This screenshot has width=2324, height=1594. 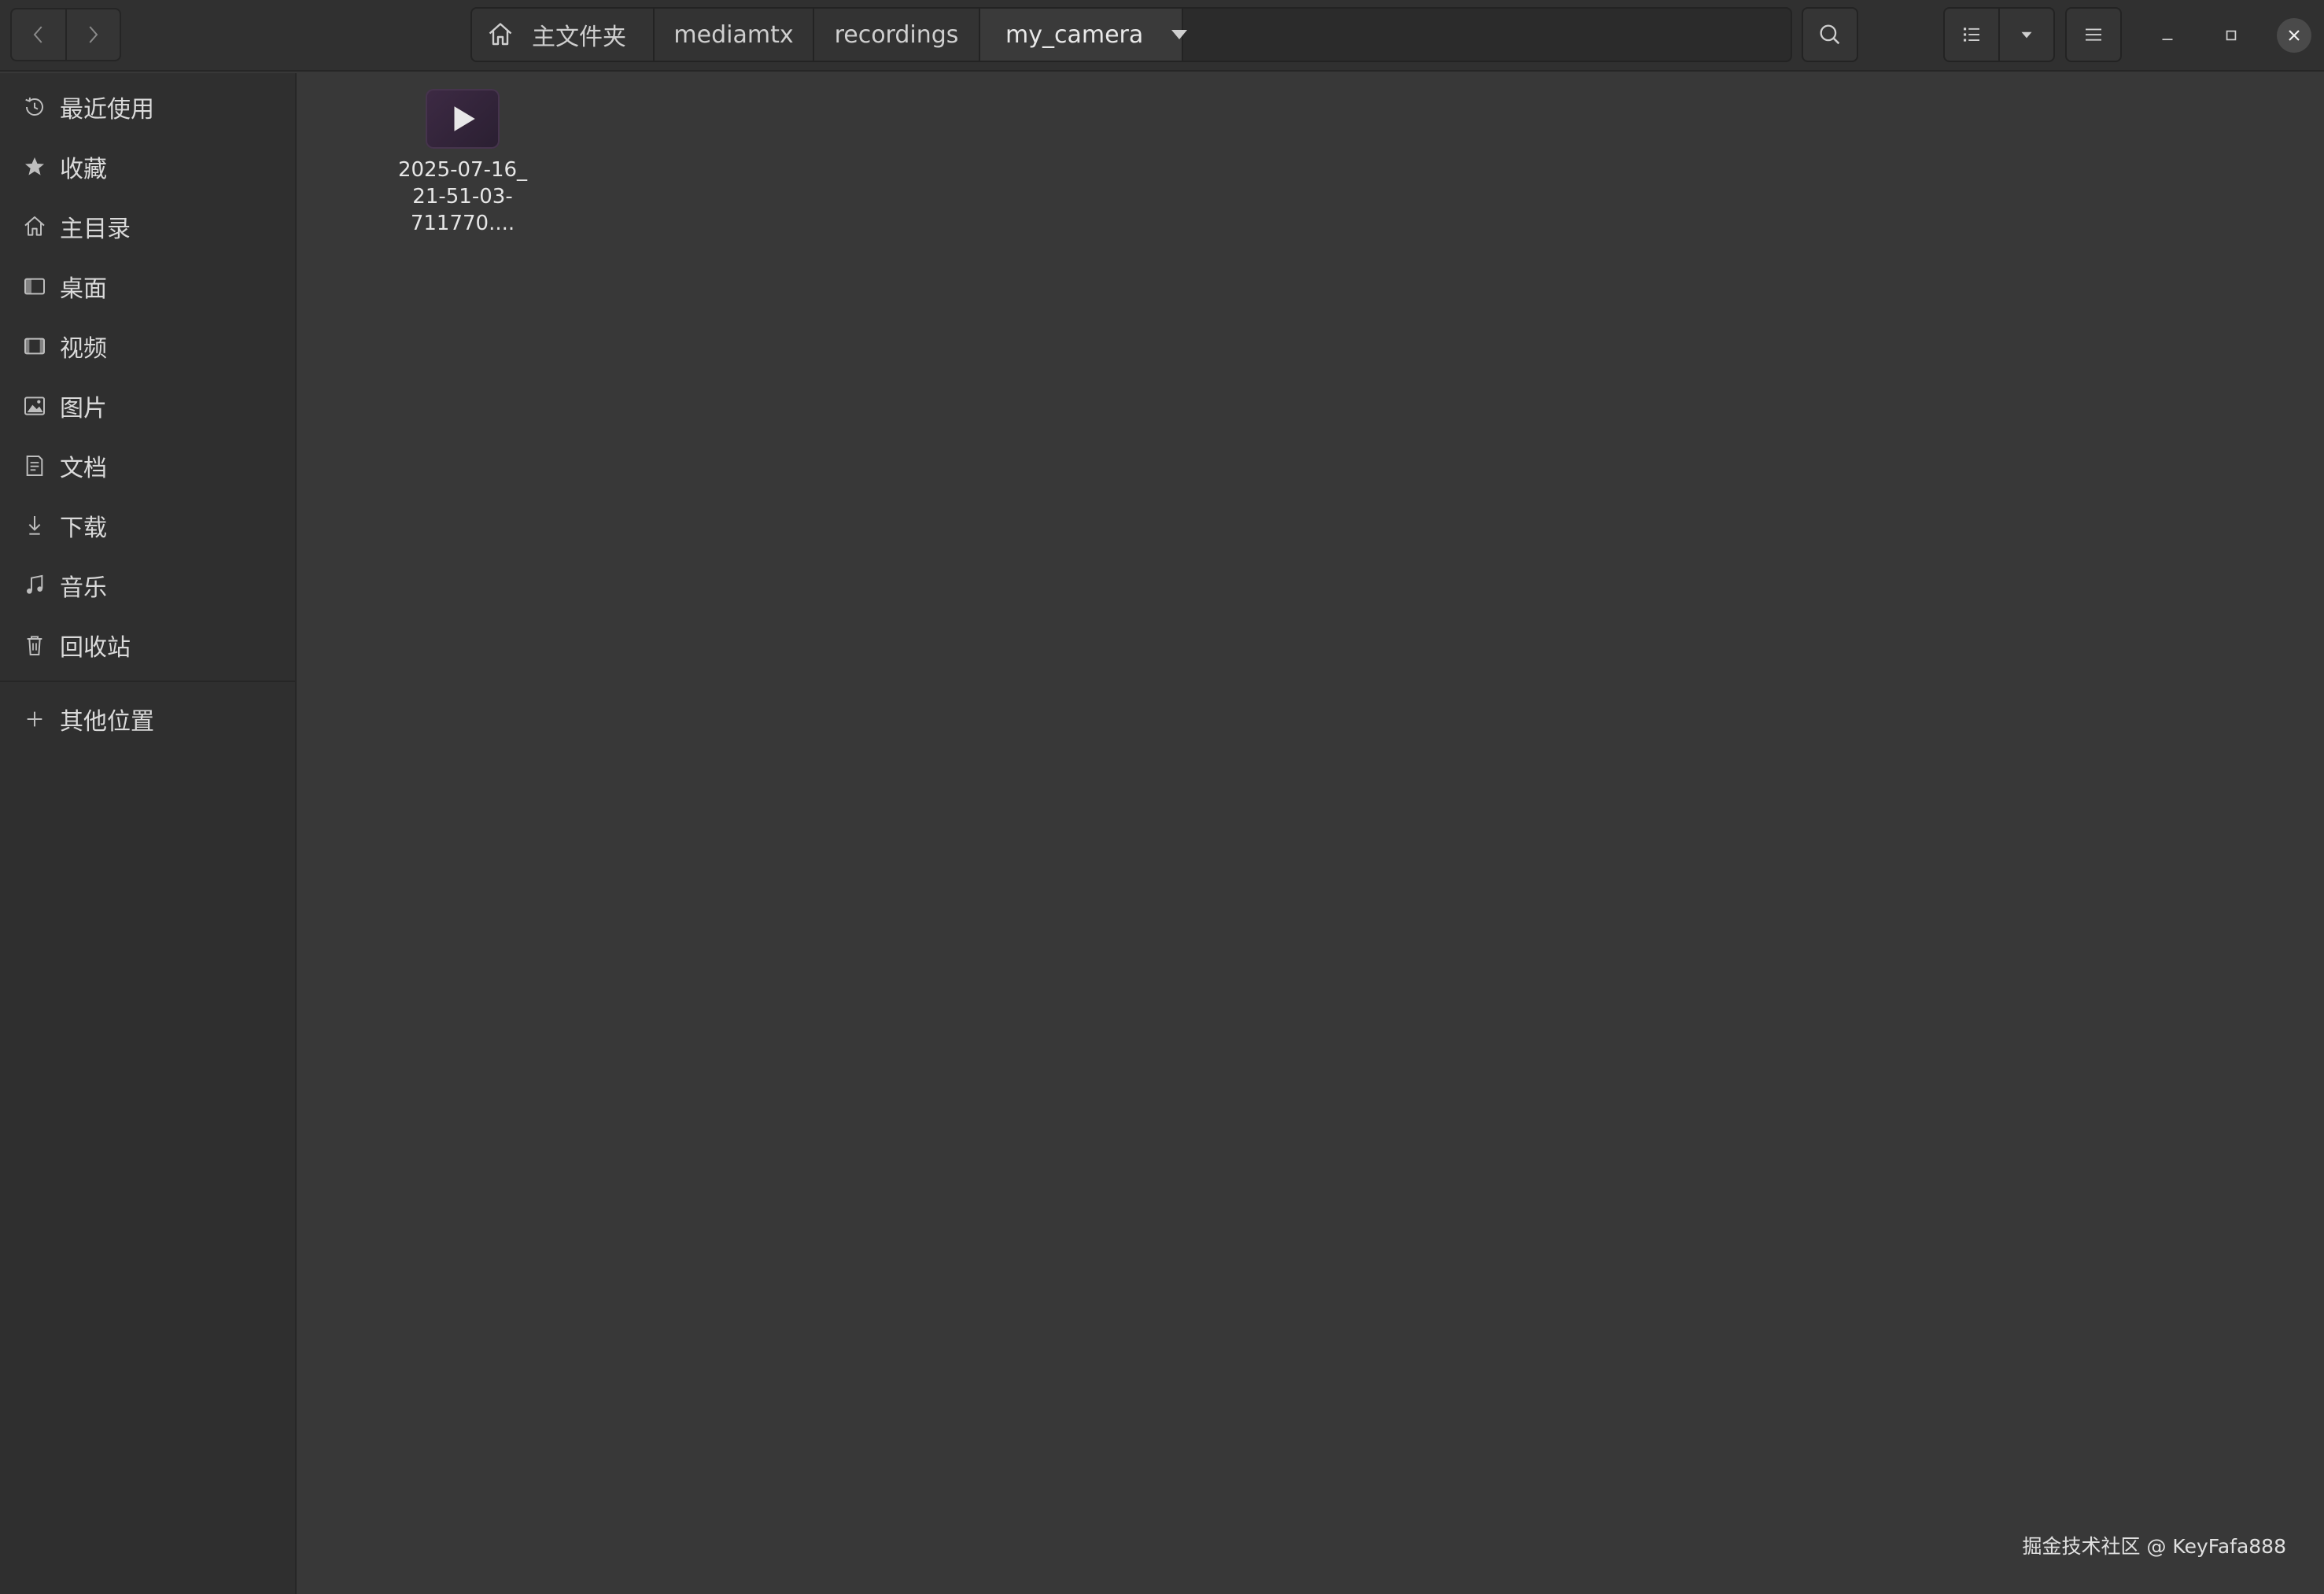 I want to click on minimize-icon, so click(x=2167, y=40).